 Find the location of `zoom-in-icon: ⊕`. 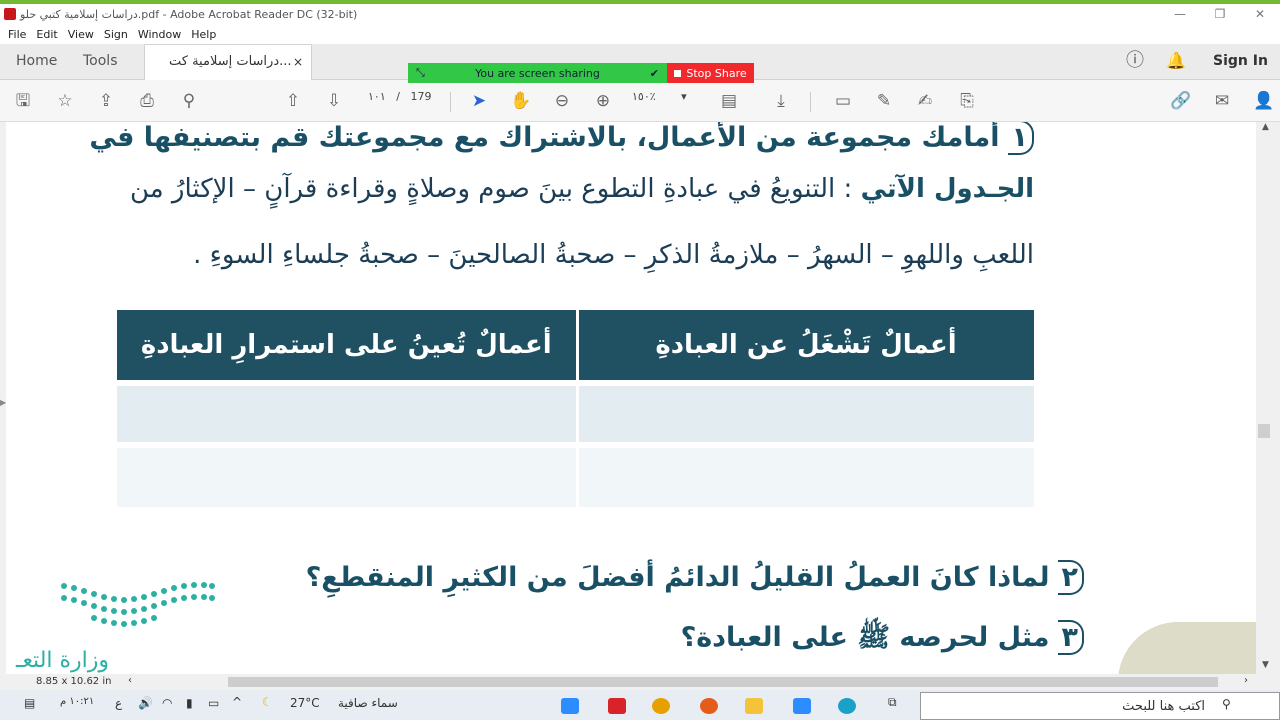

zoom-in-icon: ⊕ is located at coordinates (603, 101).